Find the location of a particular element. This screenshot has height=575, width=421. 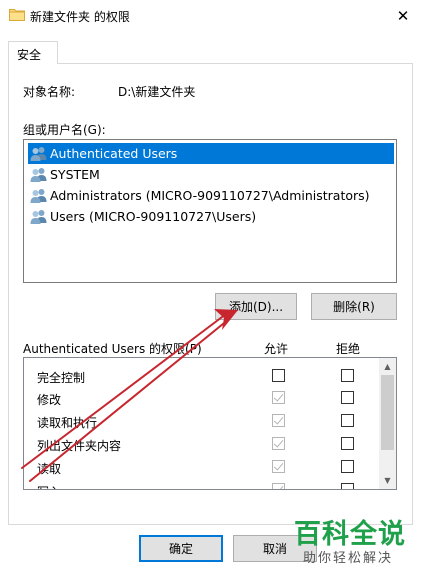

tab-security-label: 安全 is located at coordinates (29, 55).